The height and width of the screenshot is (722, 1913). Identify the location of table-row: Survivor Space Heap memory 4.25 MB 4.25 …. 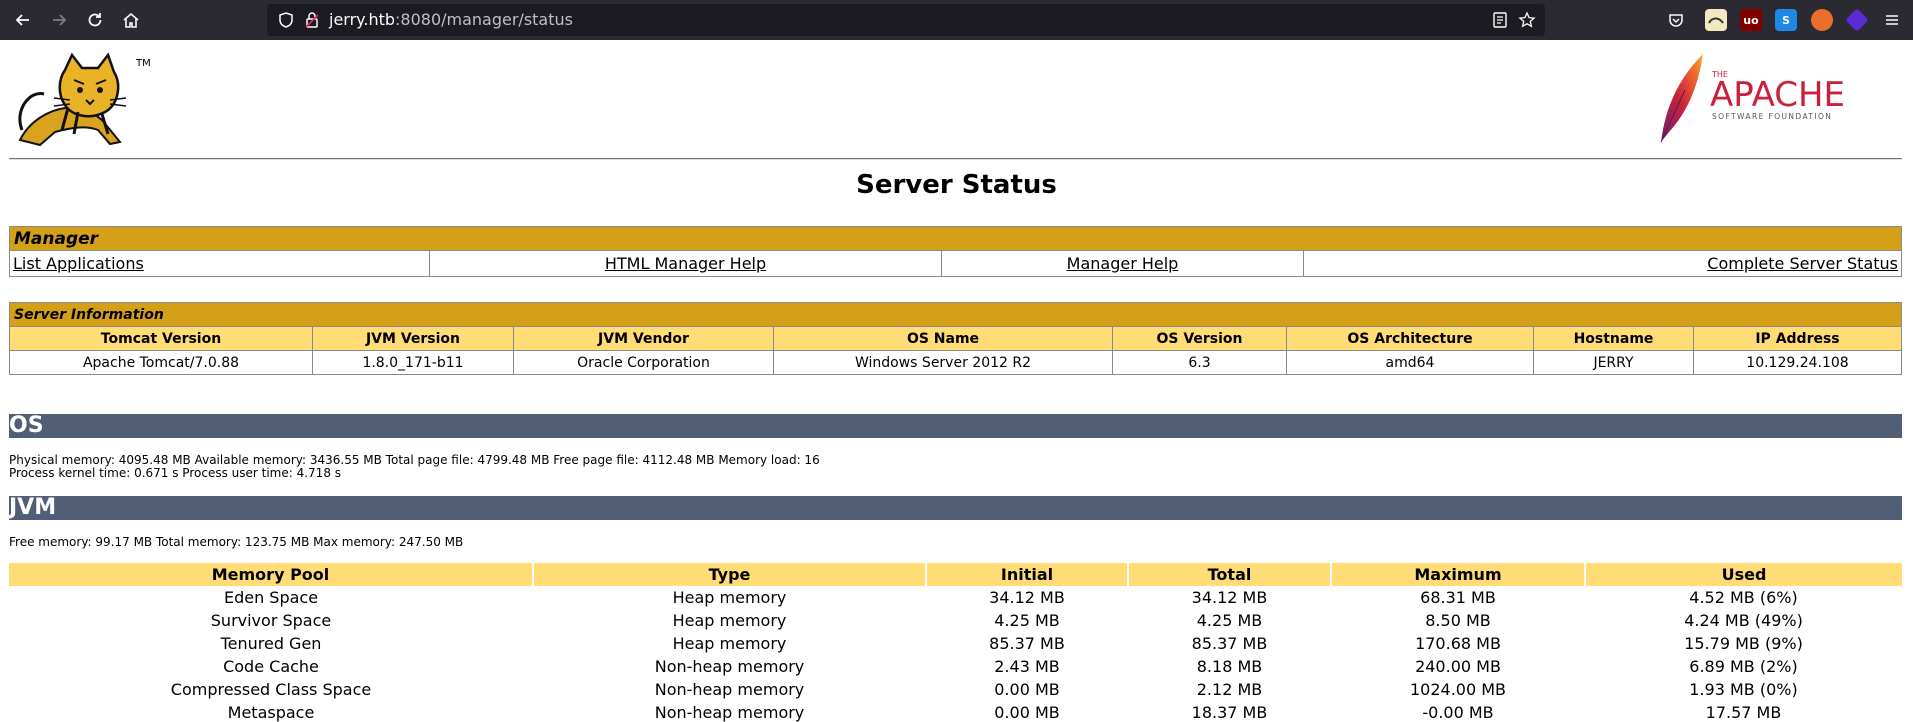
(955, 620).